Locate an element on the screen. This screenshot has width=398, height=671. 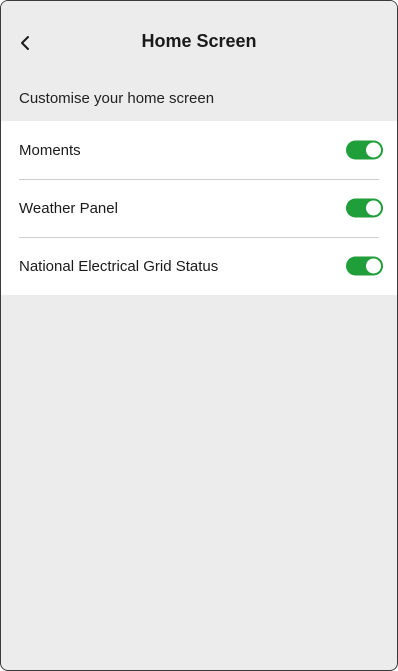
setting-row-weather-panel: Weather Panel is located at coordinates (199, 208).